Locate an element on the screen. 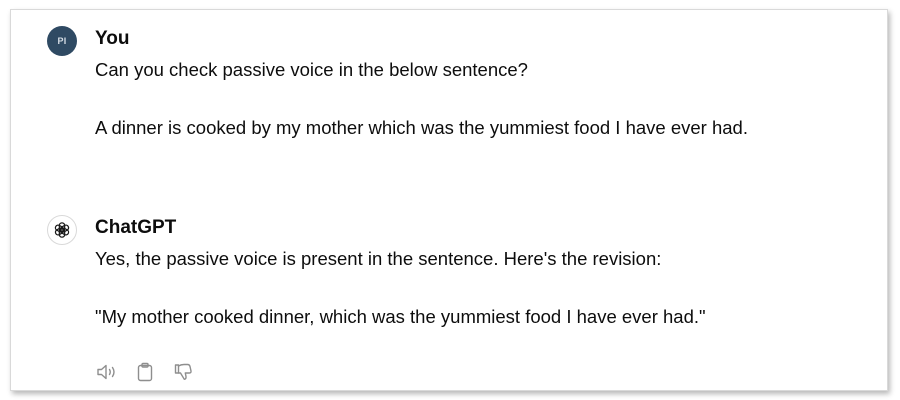 The height and width of the screenshot is (400, 900). user-avatar: PI is located at coordinates (62, 41).